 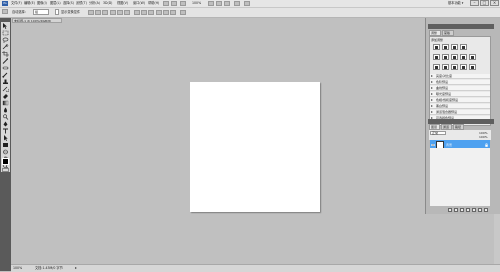 What do you see at coordinates (468, 210) in the screenshot?
I see `adjustment-layer-icon` at bounding box center [468, 210].